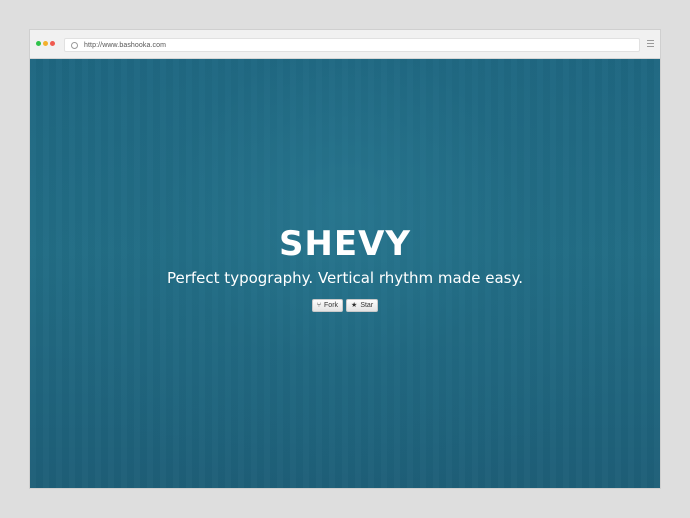 This screenshot has width=690, height=518. Describe the element at coordinates (38, 43) in the screenshot. I see `window-maximize-button` at that location.